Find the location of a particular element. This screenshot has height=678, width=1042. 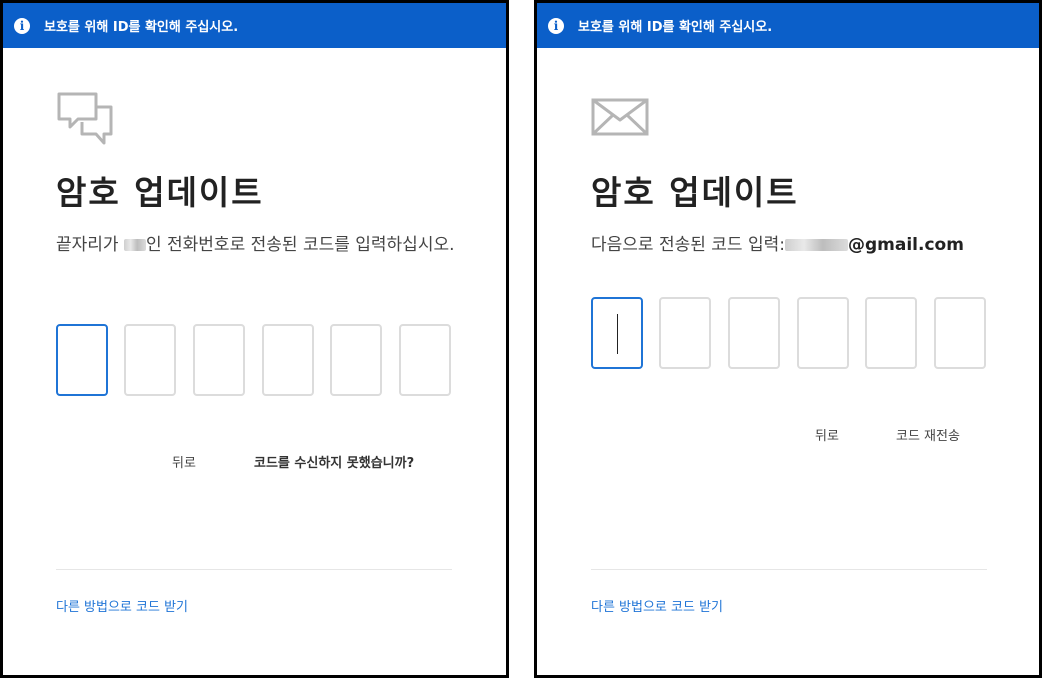

redacted-email-user is located at coordinates (816, 245).